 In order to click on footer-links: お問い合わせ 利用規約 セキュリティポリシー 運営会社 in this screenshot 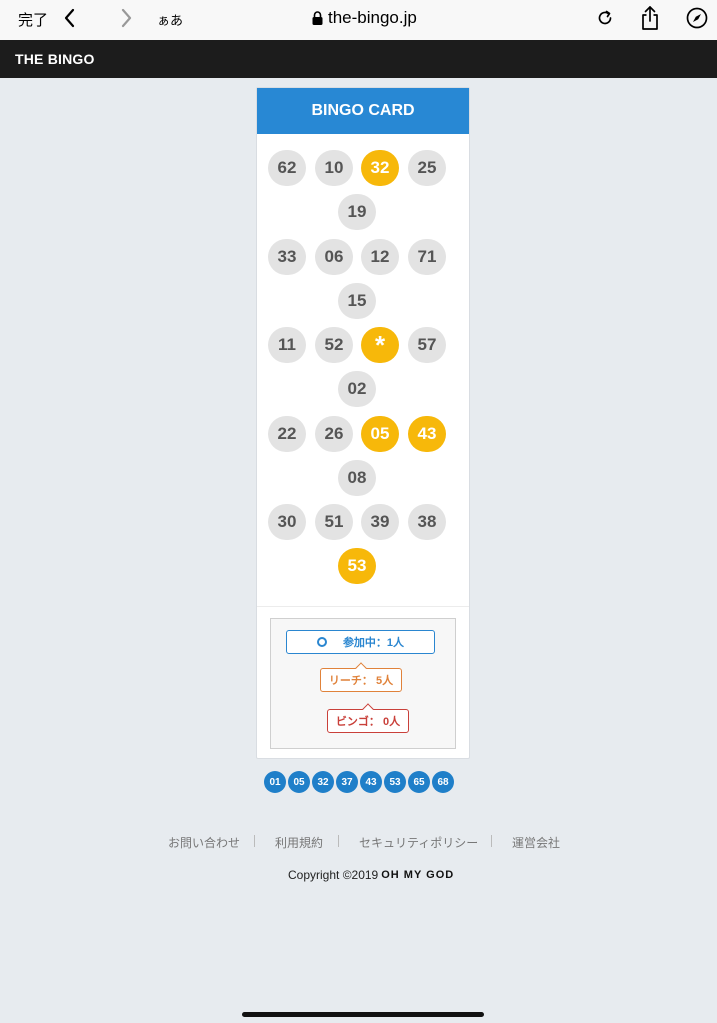, I will do `click(358, 843)`.